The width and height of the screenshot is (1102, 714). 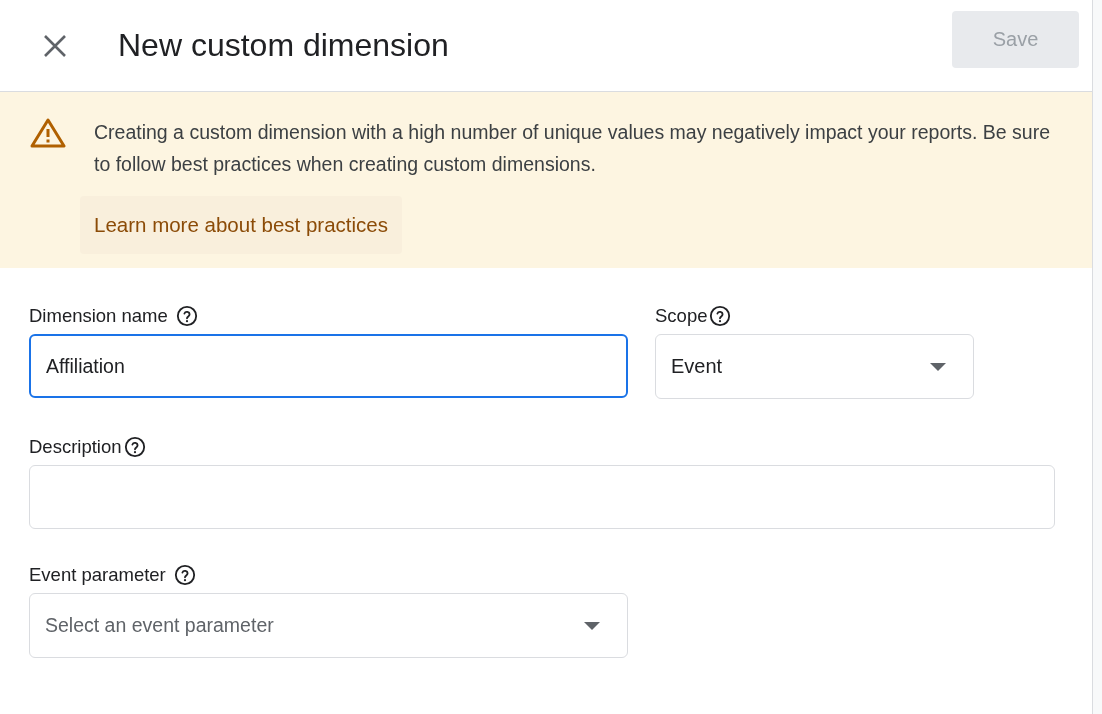 I want to click on close-icon, so click(x=55, y=45).